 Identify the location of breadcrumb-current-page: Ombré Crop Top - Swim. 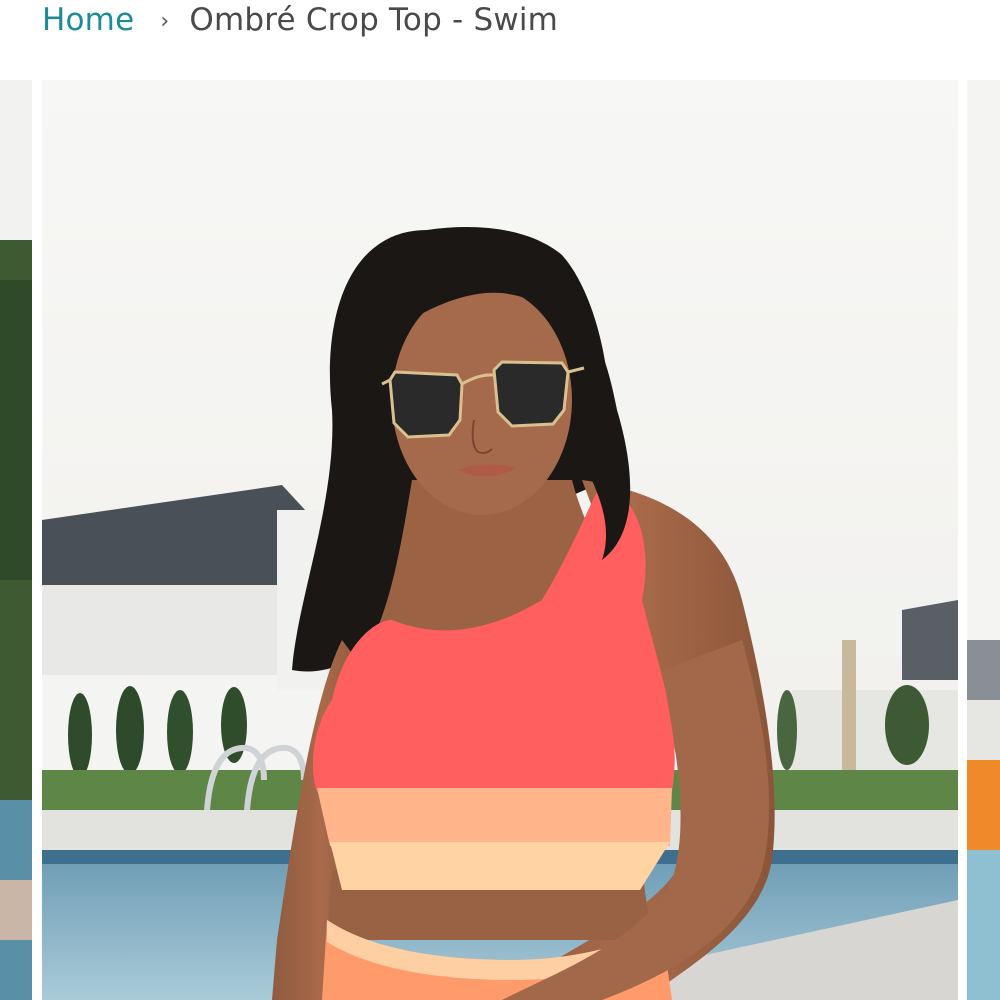
(374, 20).